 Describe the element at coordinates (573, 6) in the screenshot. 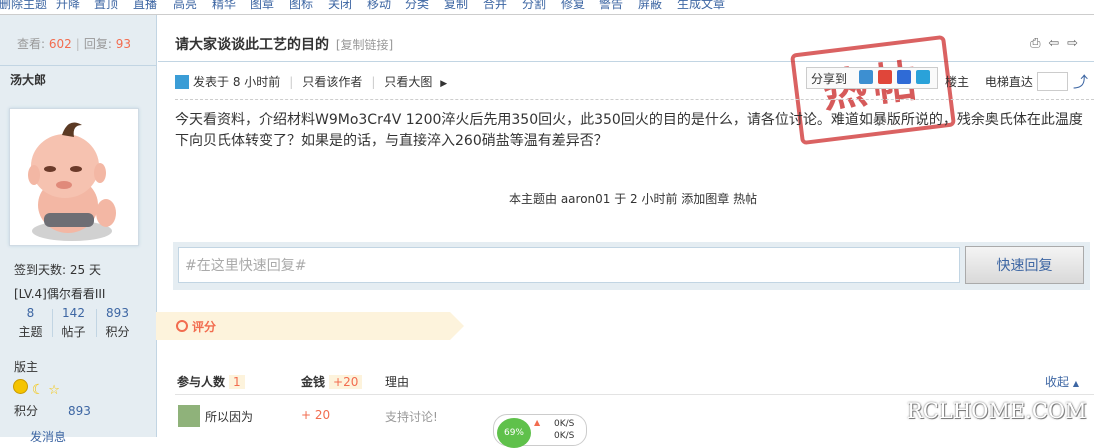

I see `mod-repair: 修复` at that location.